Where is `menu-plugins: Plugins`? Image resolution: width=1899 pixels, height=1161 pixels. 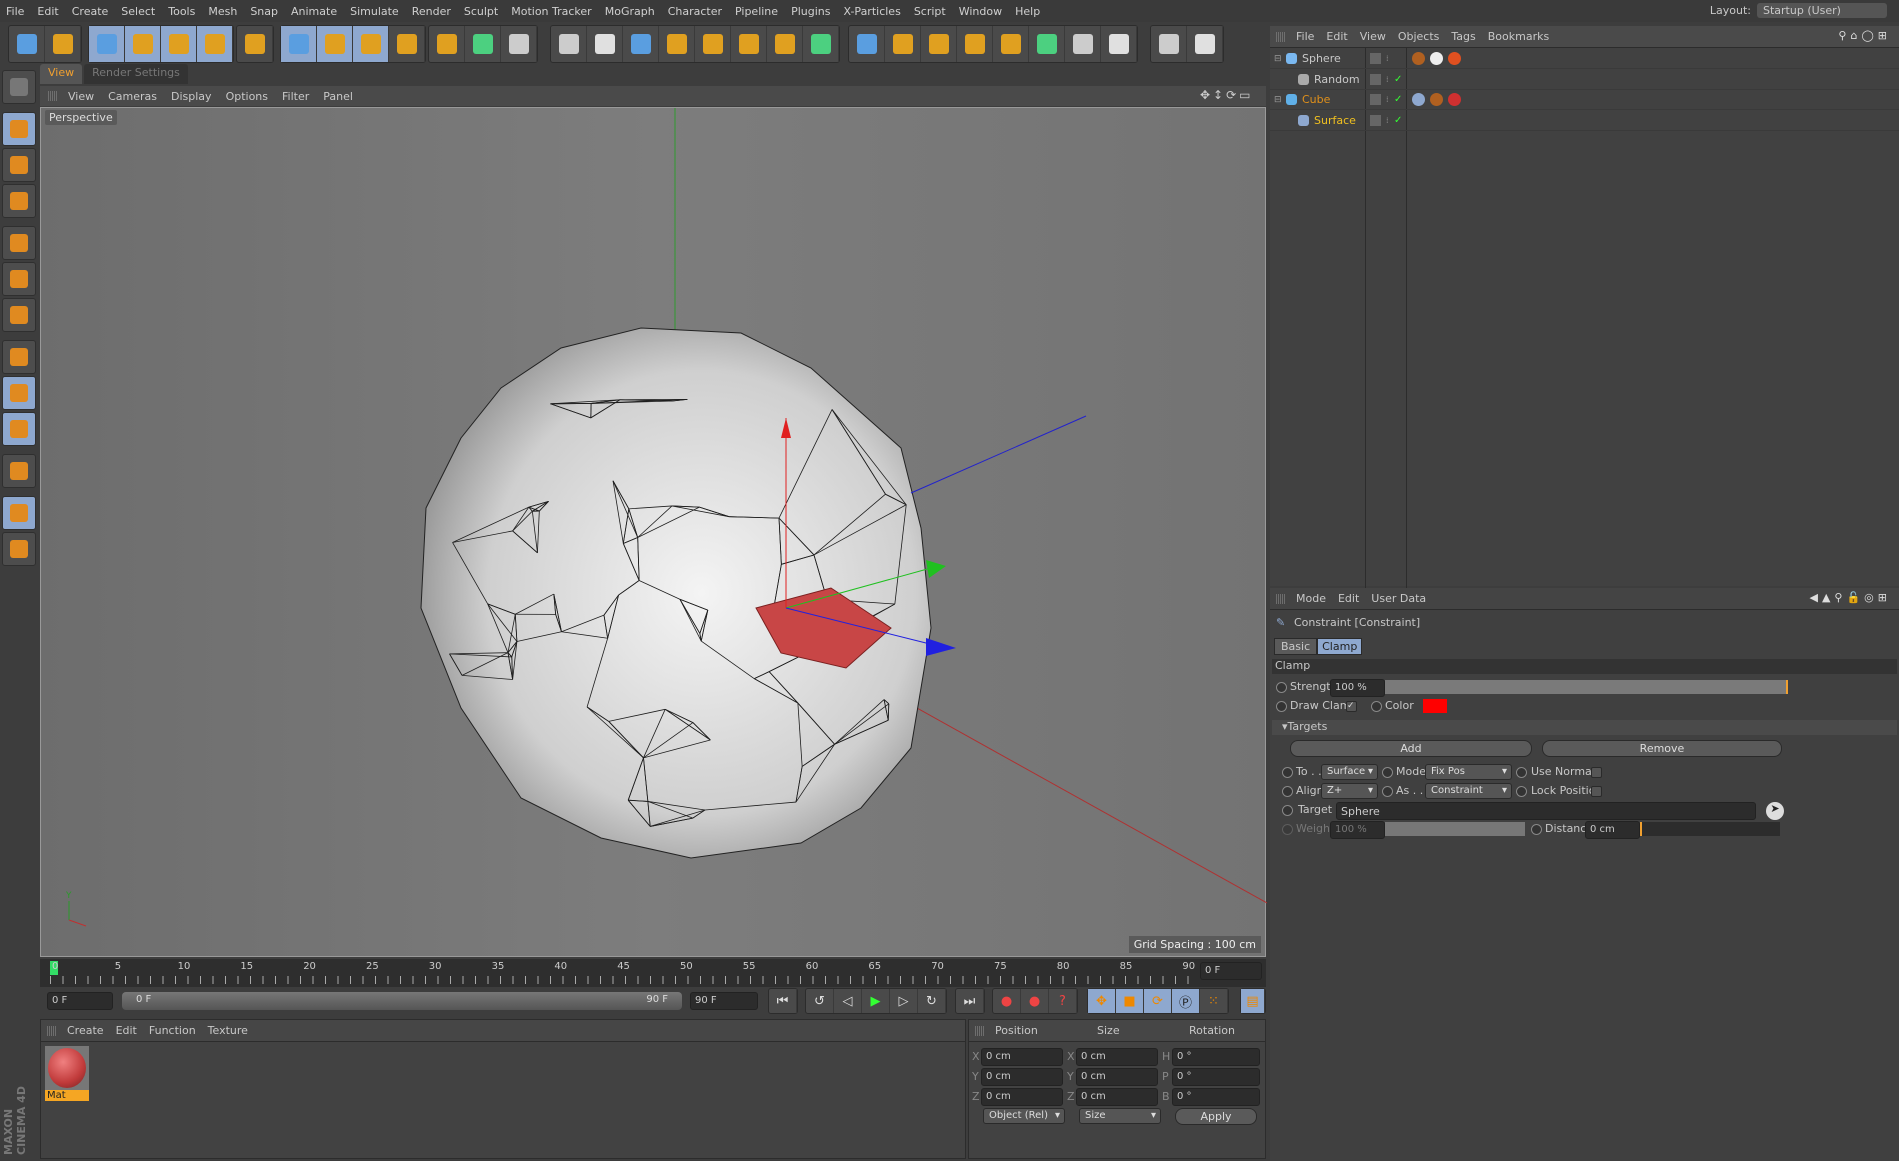
menu-plugins: Plugins is located at coordinates (810, 11).